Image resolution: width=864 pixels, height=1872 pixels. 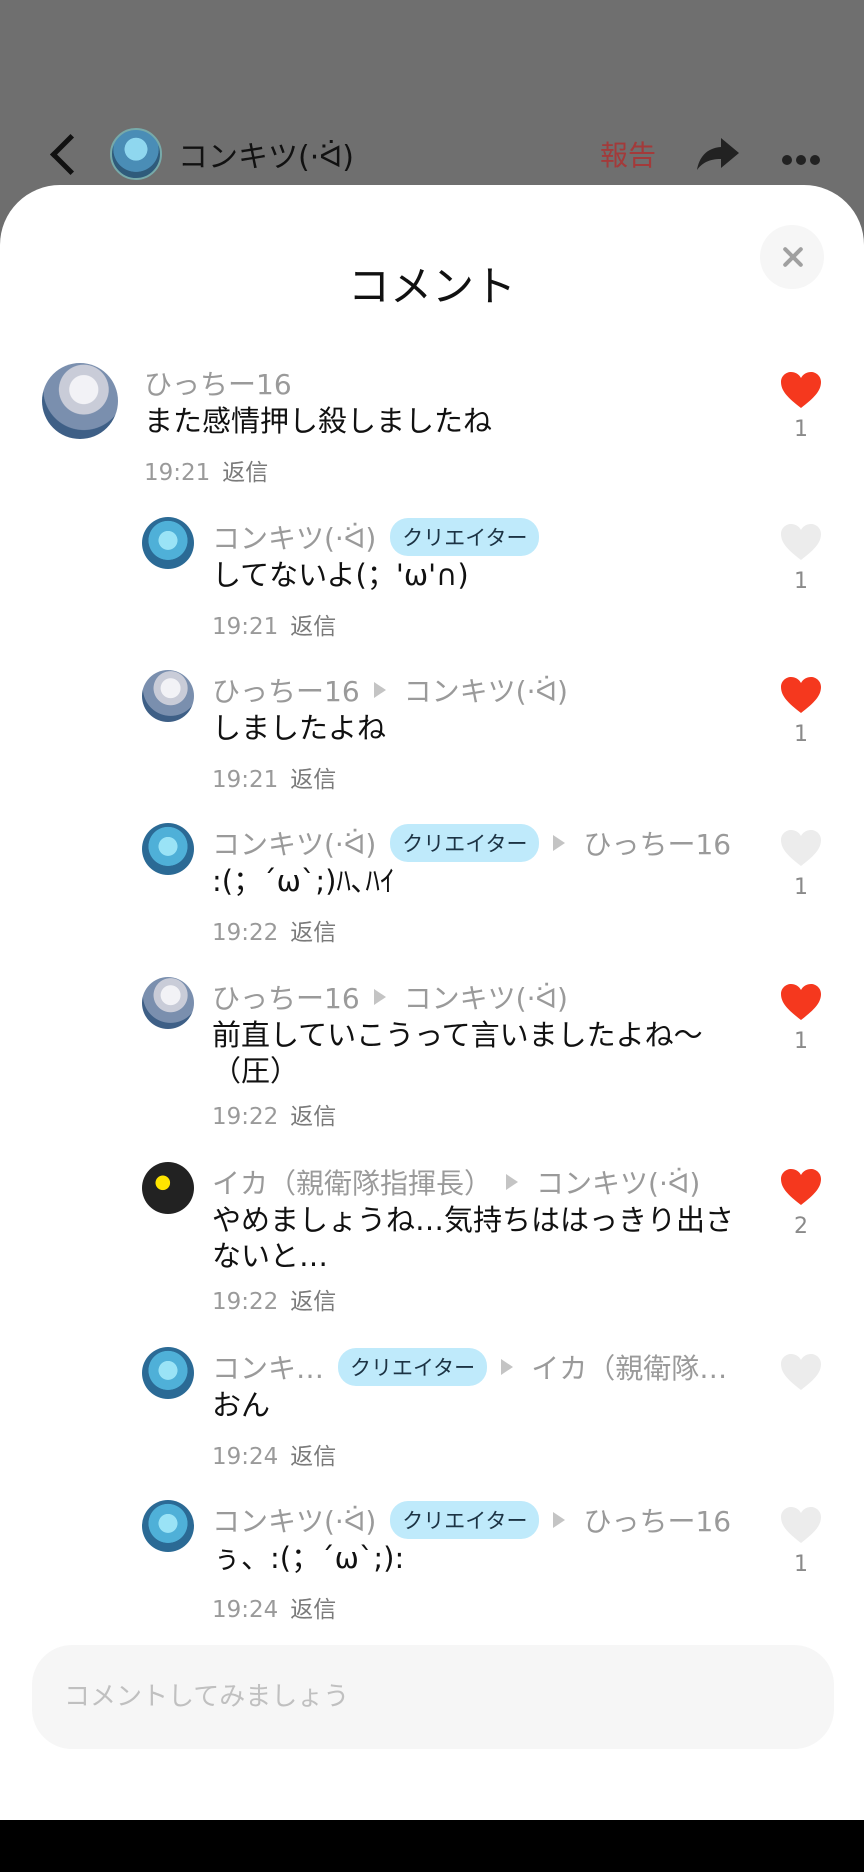 What do you see at coordinates (803, 157) in the screenshot?
I see `more-icon` at bounding box center [803, 157].